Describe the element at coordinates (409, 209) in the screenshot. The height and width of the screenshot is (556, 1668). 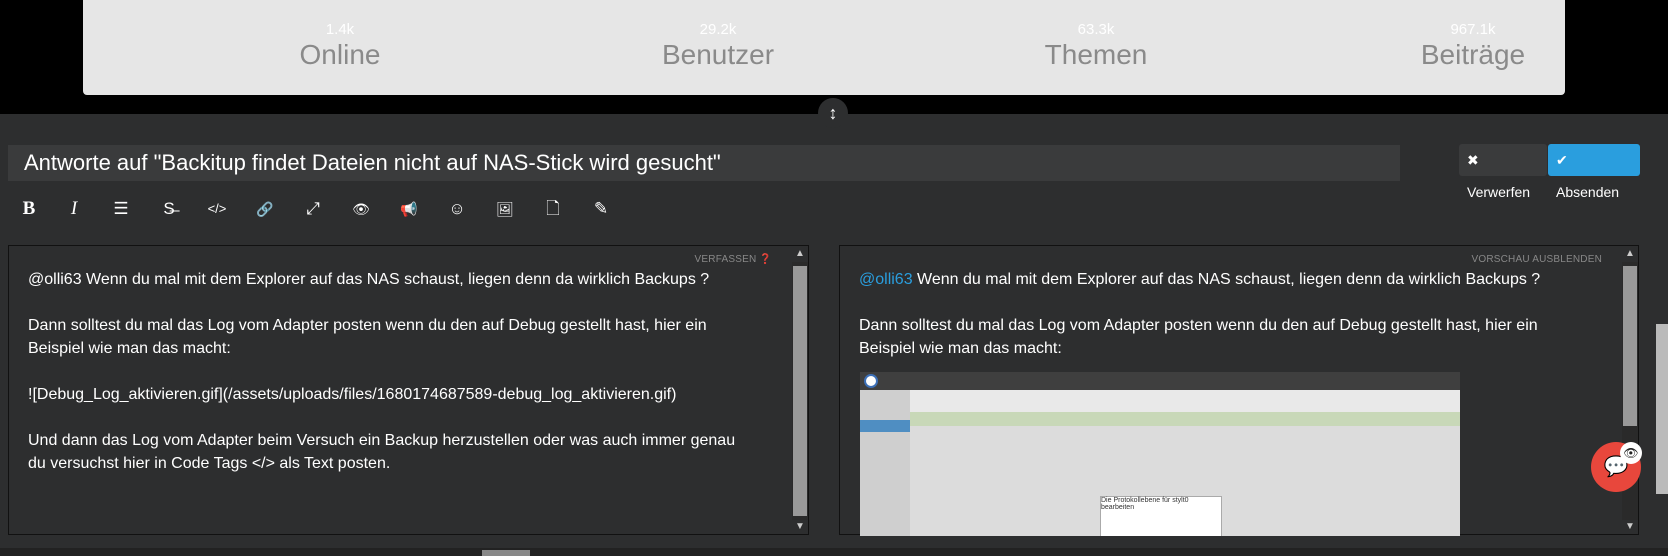
I see `megaphone-icon: 📢` at that location.